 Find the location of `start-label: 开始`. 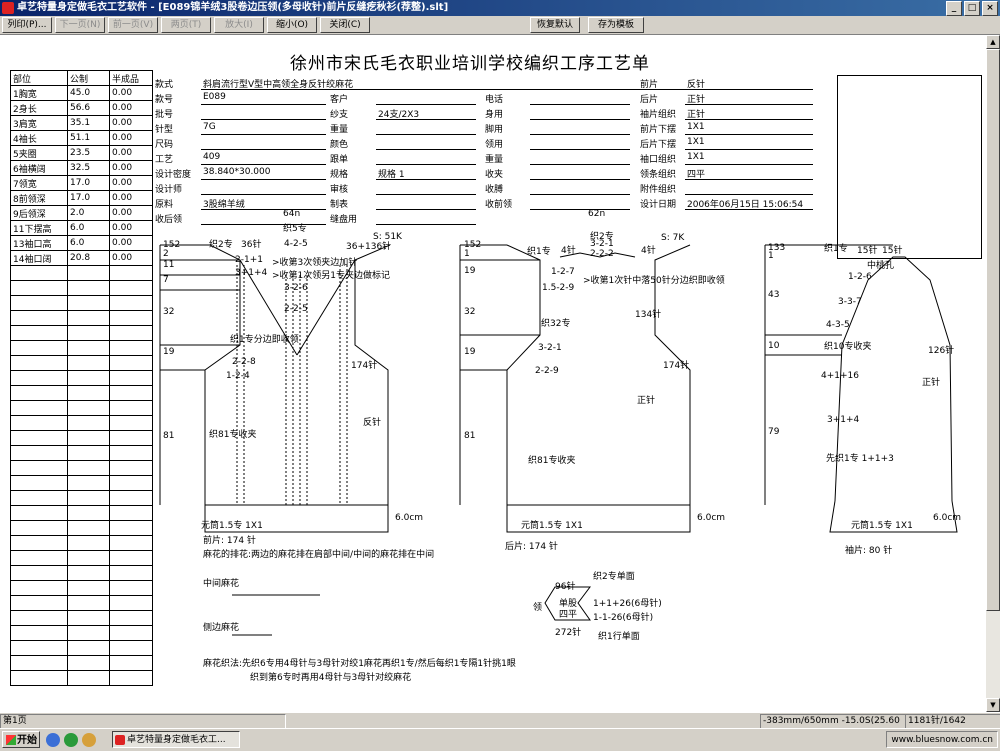

start-label: 开始 is located at coordinates (27, 740).